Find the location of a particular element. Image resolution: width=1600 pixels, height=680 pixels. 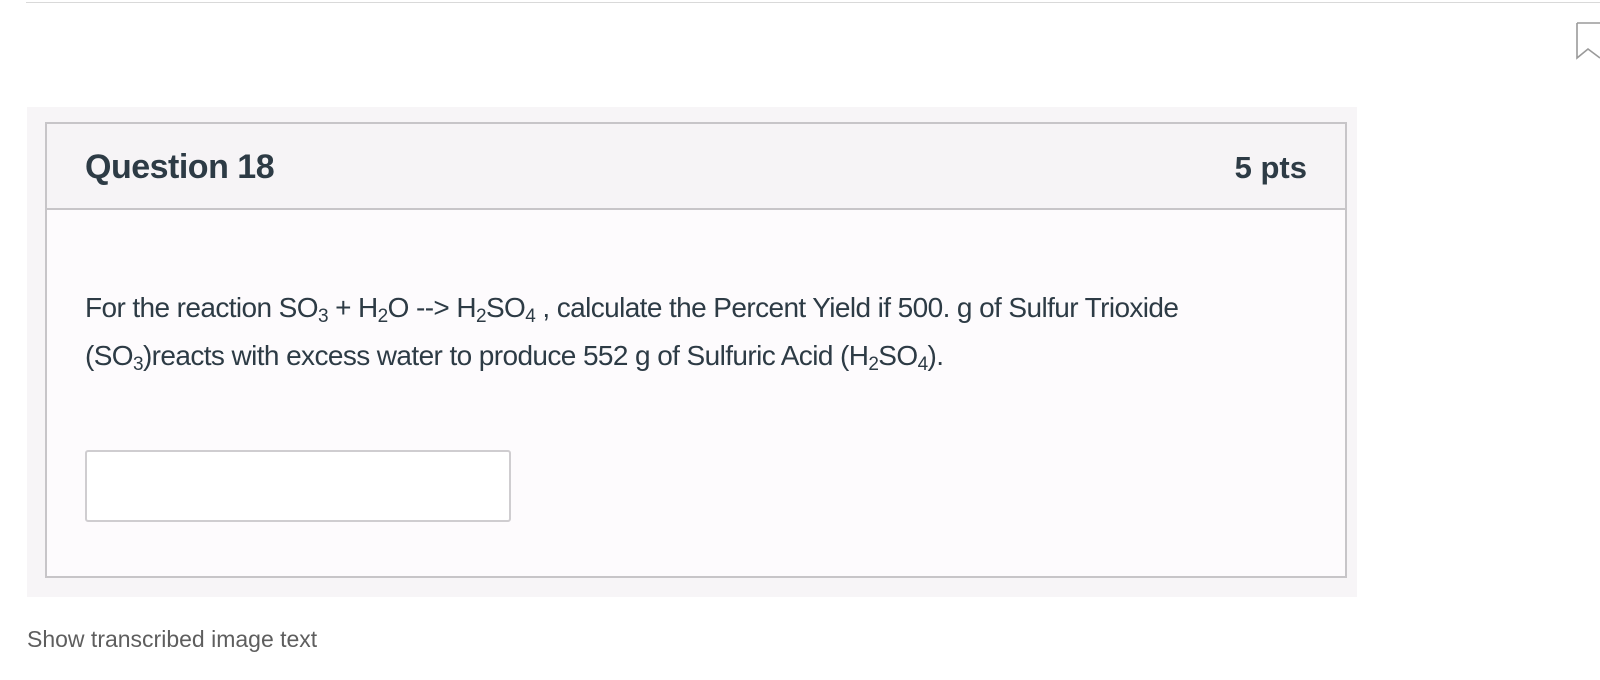

question-text-part: For the reaction SO is located at coordinates (202, 307).